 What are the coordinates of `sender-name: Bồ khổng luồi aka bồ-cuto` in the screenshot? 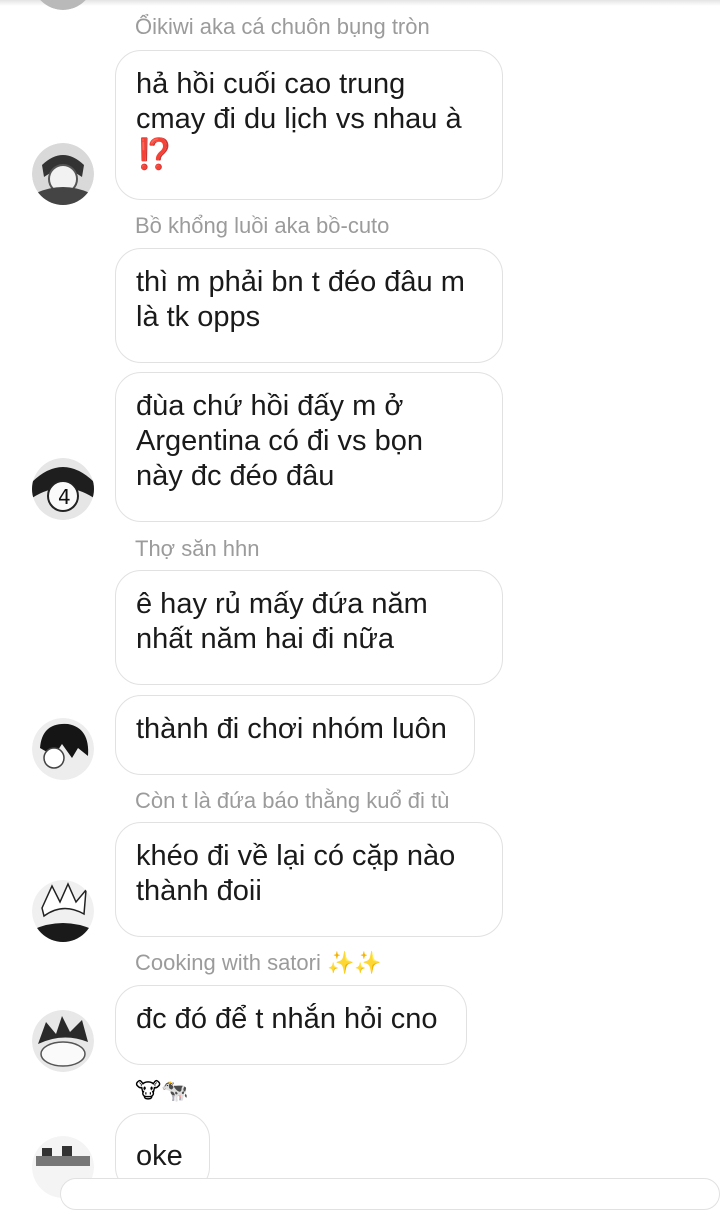 It's located at (262, 225).